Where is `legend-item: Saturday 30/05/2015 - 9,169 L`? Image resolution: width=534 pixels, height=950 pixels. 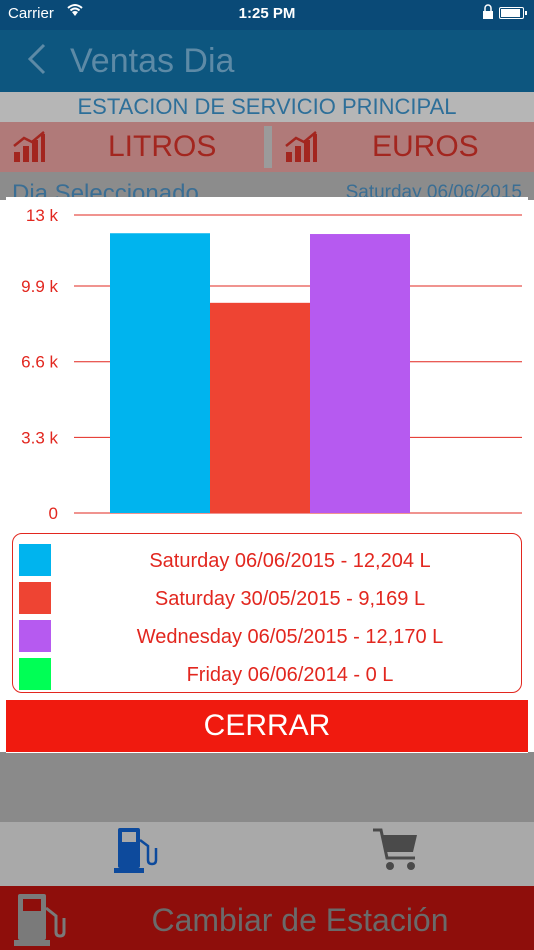
legend-item: Saturday 30/05/2015 - 9,169 L is located at coordinates (268, 599).